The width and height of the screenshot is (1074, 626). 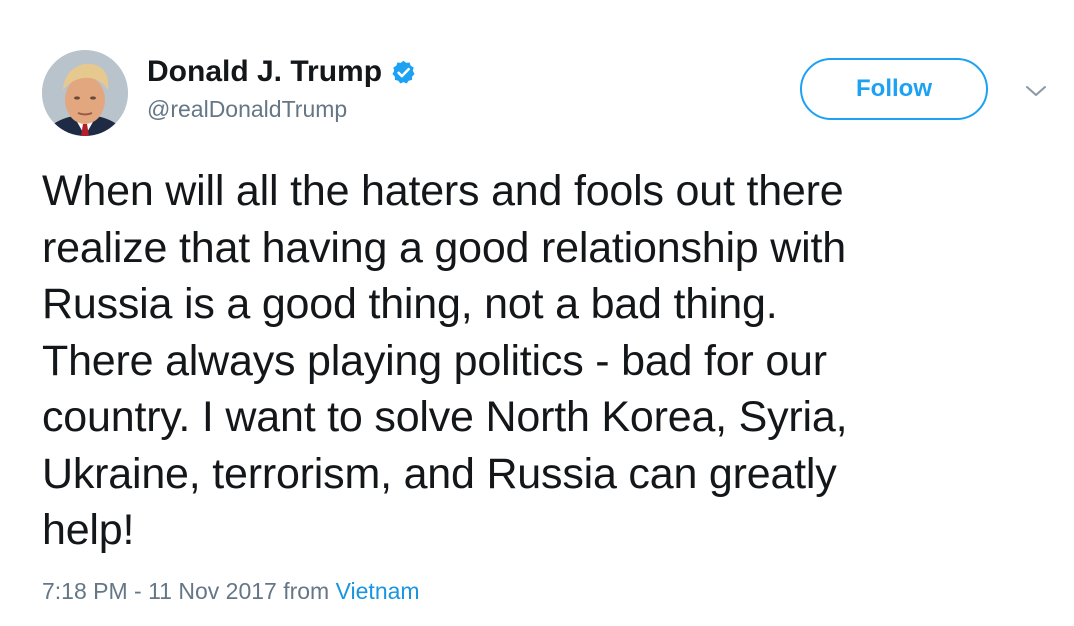 I want to click on from-label: from, so click(x=306, y=591).